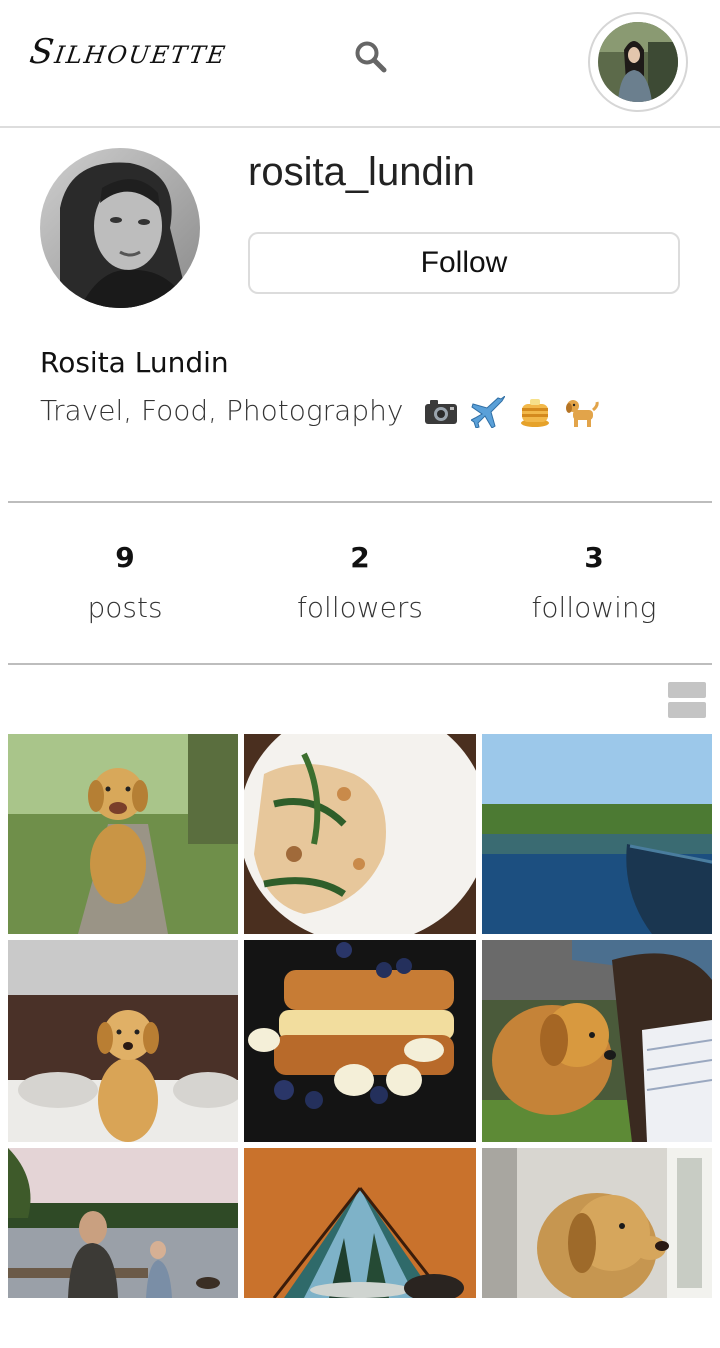 This screenshot has height=1348, width=720. Describe the element at coordinates (360, 607) in the screenshot. I see `stat-followers-label: followers` at that location.